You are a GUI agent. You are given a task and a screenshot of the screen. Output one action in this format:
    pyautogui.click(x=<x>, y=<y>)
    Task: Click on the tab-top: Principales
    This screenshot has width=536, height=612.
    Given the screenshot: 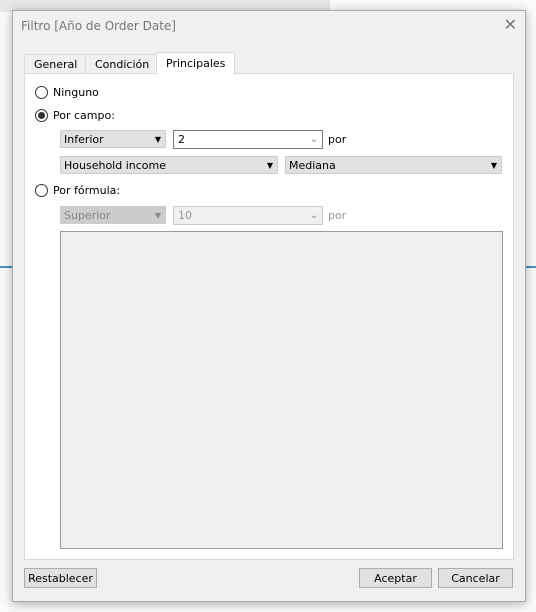 What is the action you would take?
    pyautogui.click(x=196, y=63)
    